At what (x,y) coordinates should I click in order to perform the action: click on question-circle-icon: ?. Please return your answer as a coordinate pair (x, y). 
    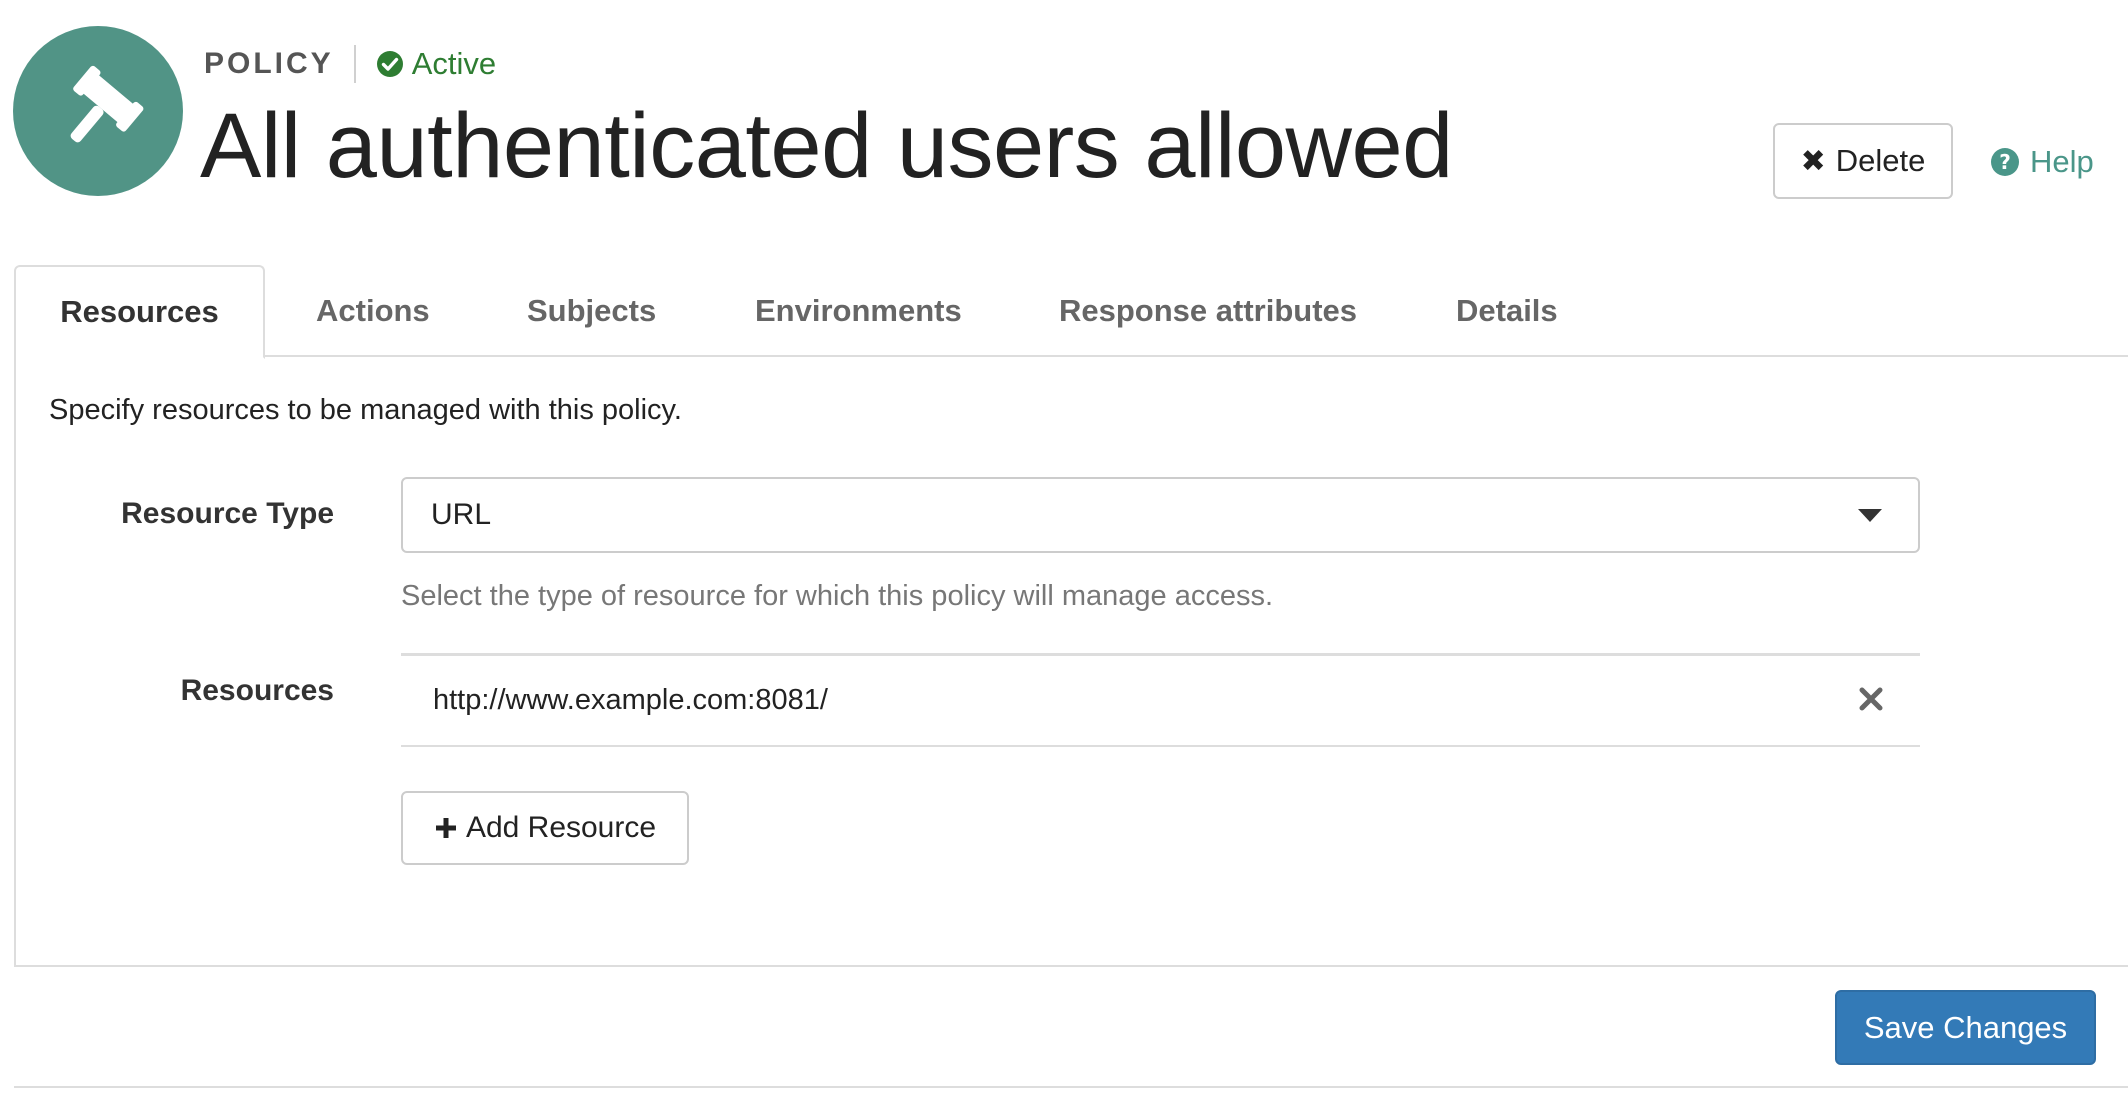
    Looking at the image, I should click on (2005, 162).